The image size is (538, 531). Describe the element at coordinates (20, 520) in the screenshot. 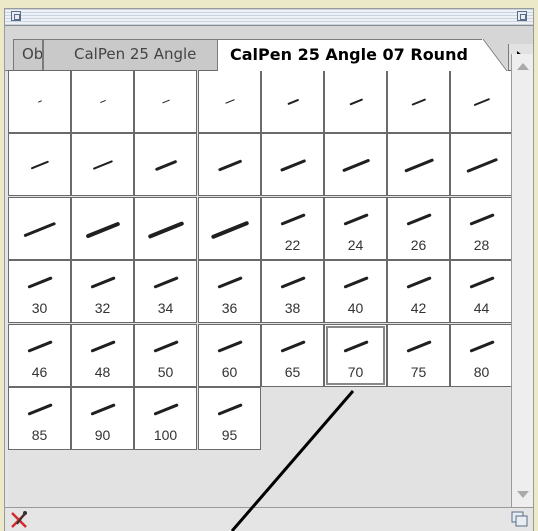

I see `delete-brush-icon` at that location.